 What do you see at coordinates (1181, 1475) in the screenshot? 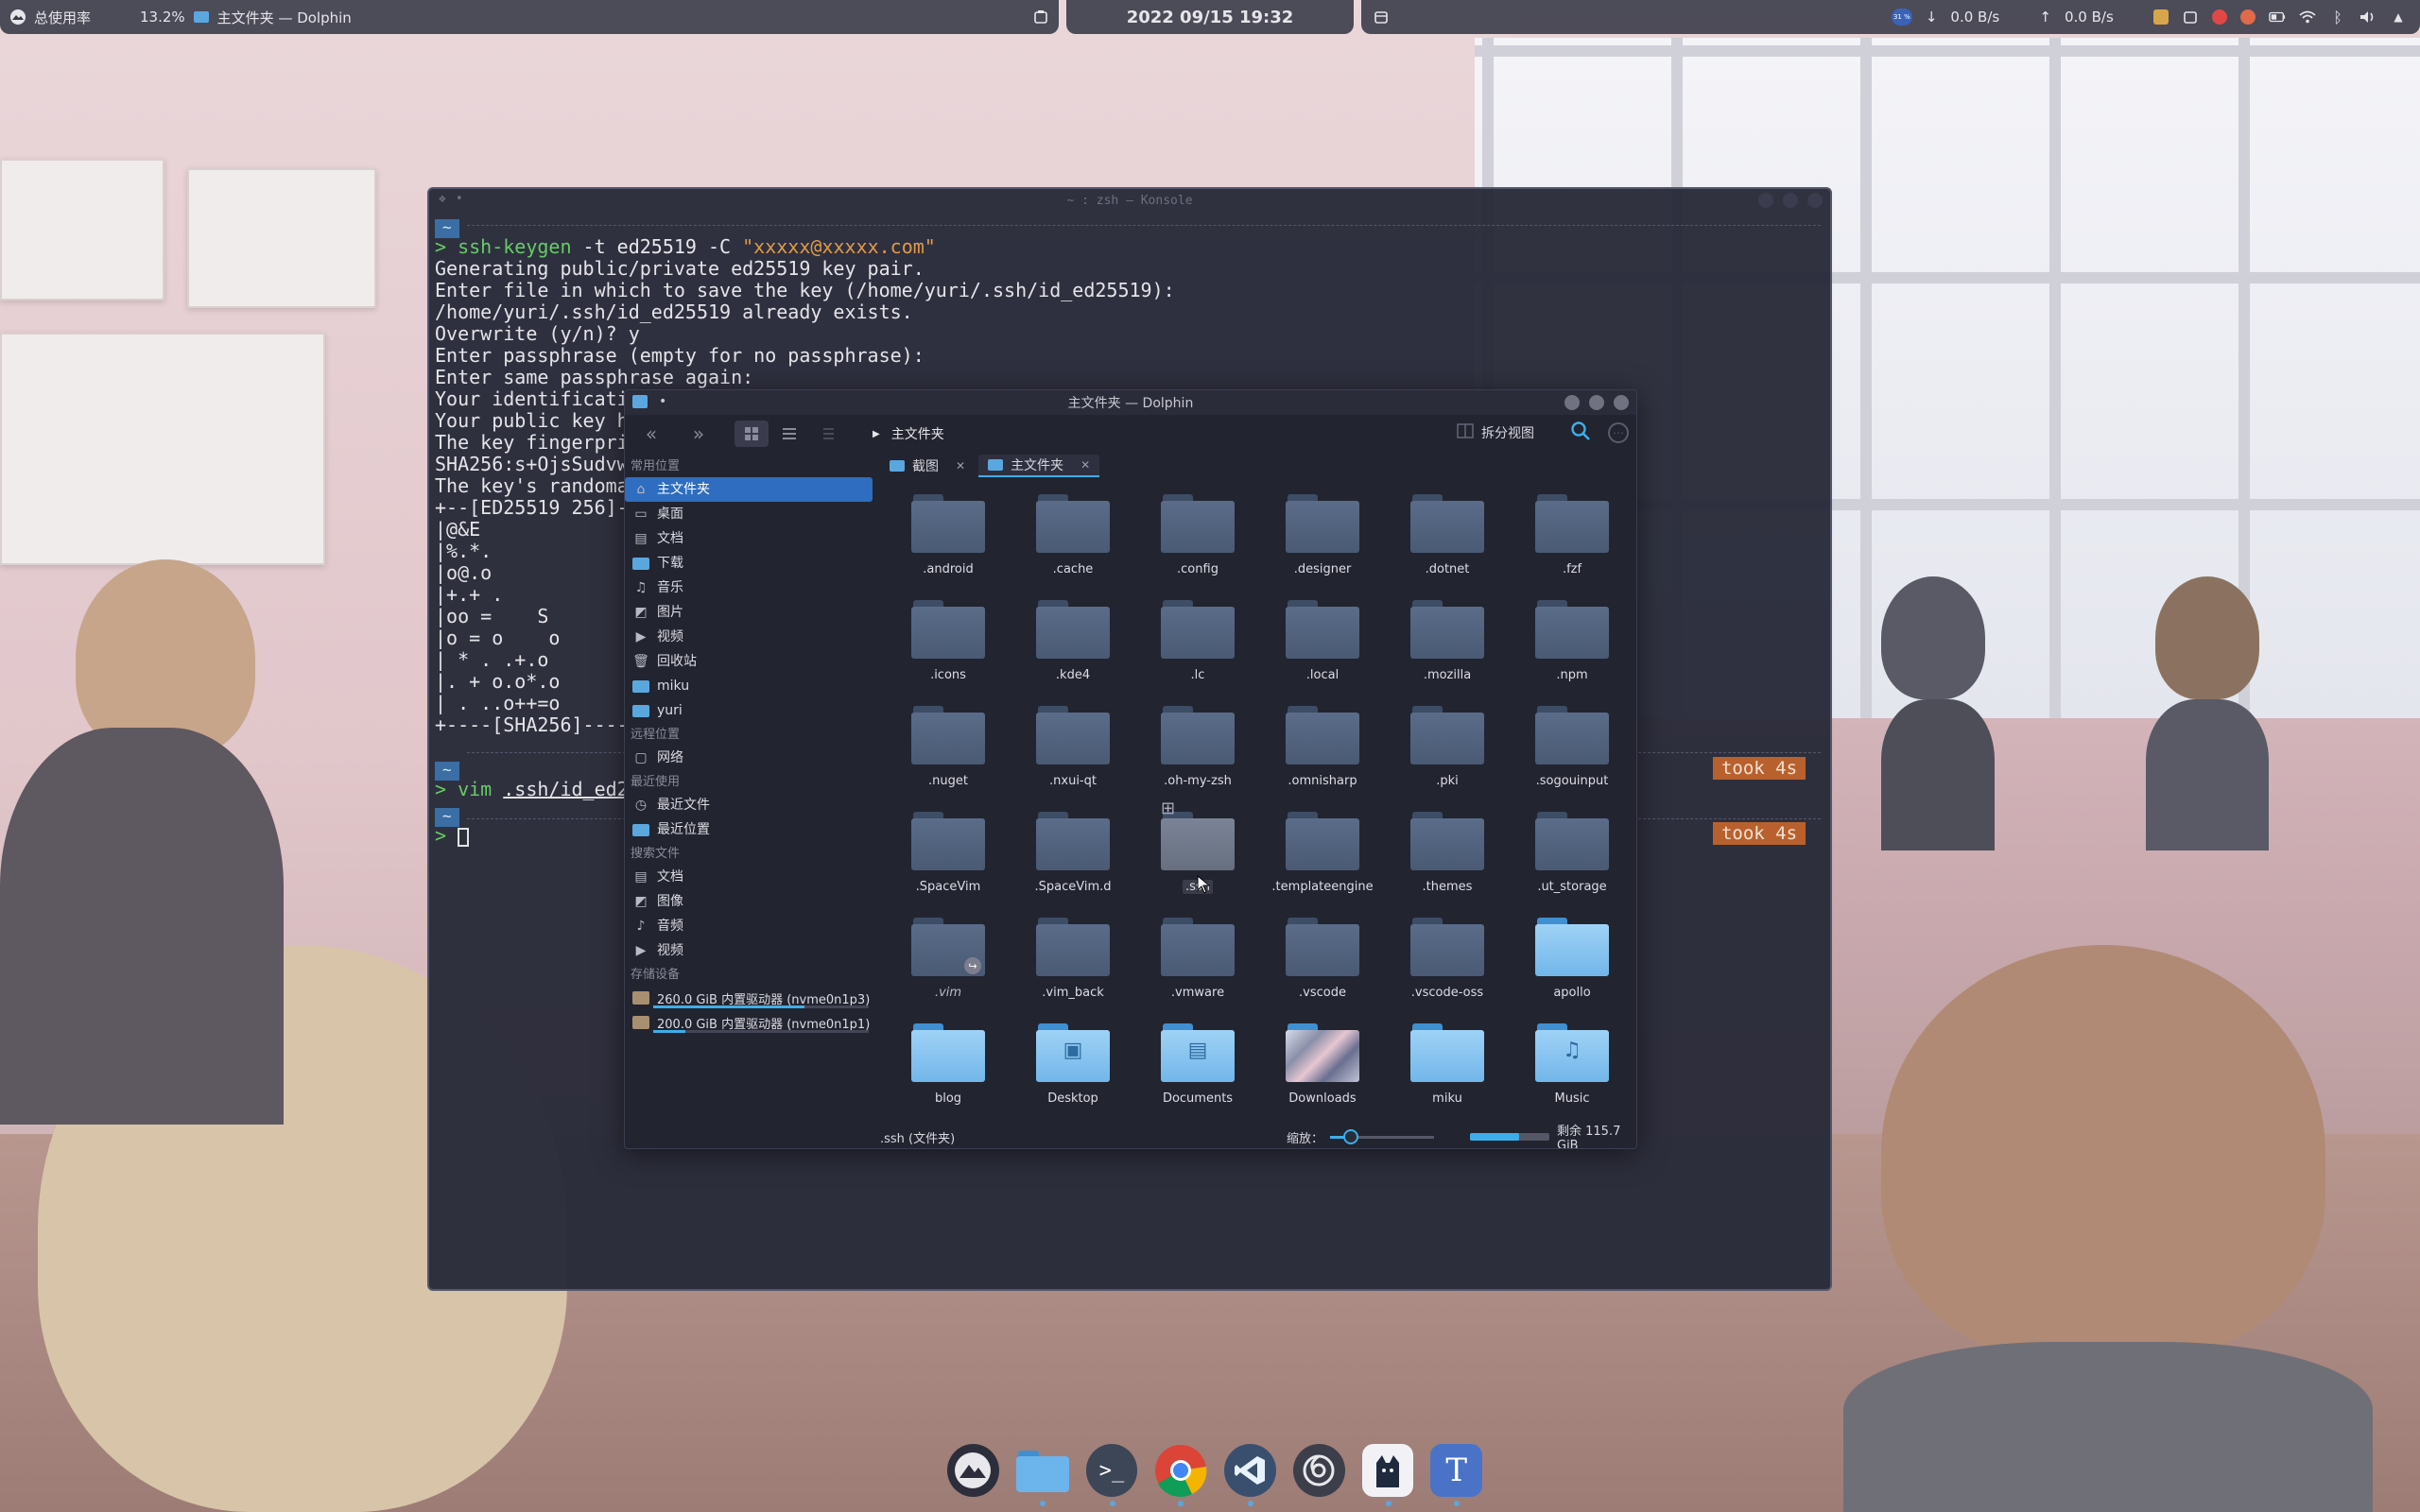
I see `dock-chrome-icon` at bounding box center [1181, 1475].